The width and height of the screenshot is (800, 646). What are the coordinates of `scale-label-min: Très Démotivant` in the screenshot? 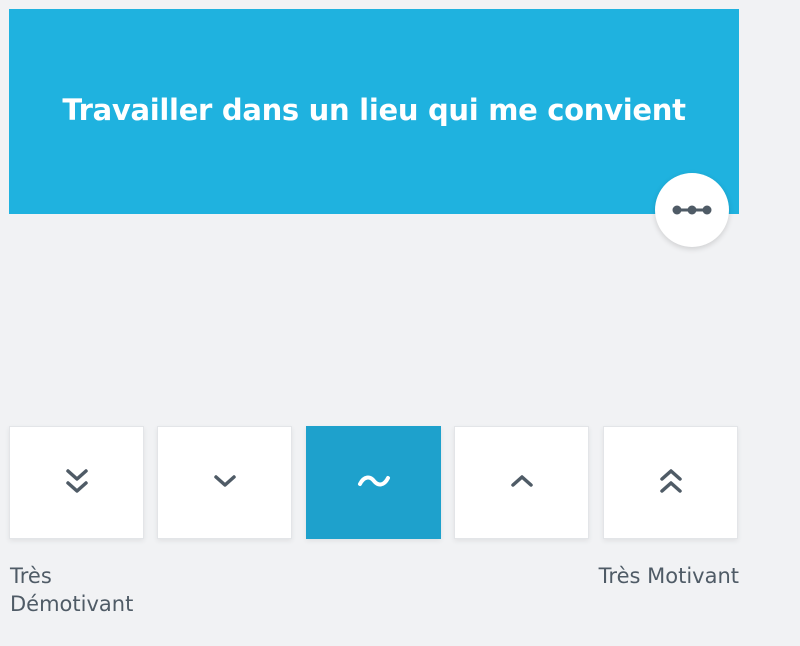 It's located at (72, 590).